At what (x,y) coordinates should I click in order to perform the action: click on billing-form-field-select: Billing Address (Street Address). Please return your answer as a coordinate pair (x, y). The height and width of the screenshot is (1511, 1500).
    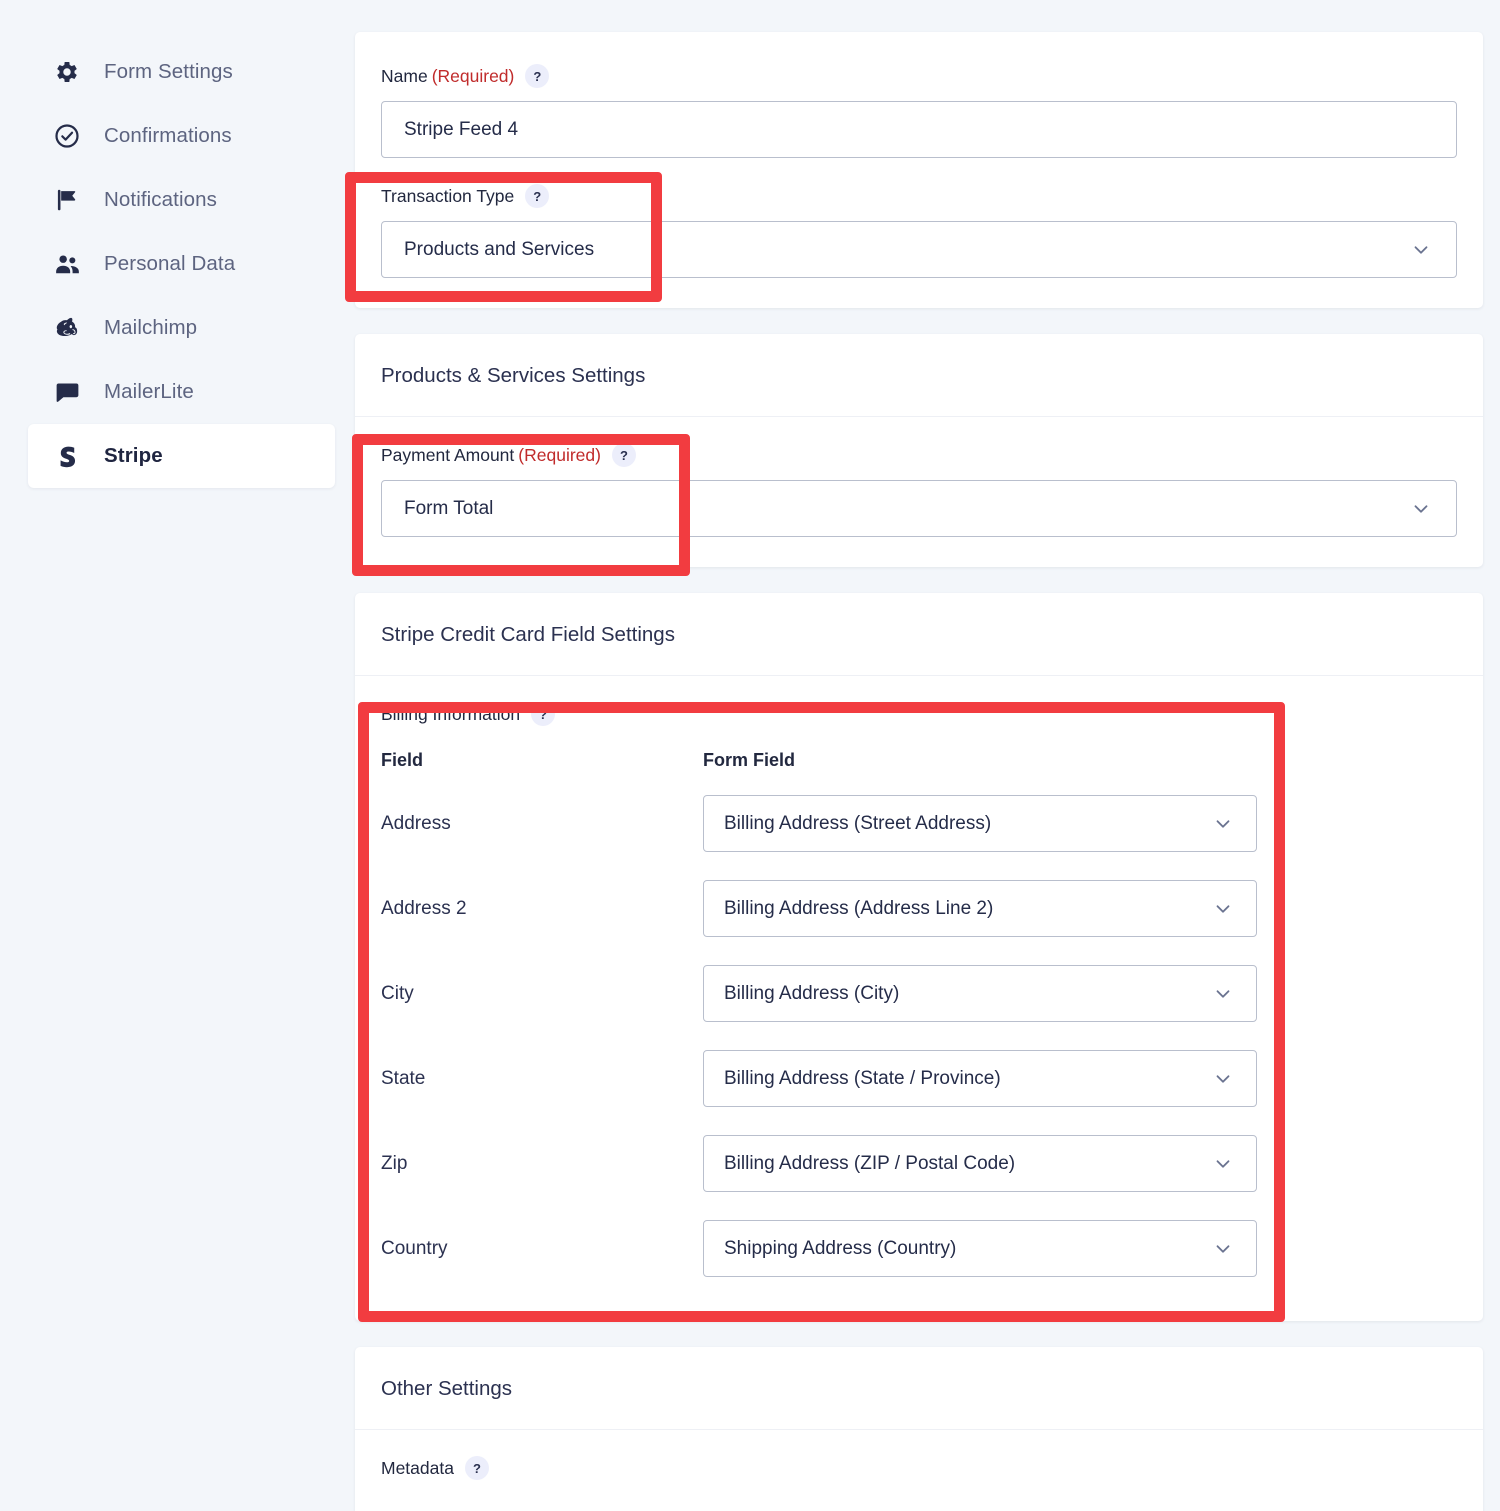
    Looking at the image, I should click on (980, 823).